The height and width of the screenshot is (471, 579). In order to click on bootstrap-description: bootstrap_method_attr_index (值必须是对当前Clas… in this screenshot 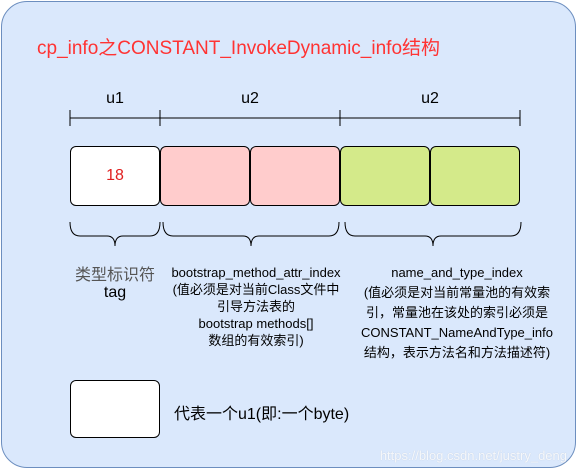, I will do `click(256, 306)`.